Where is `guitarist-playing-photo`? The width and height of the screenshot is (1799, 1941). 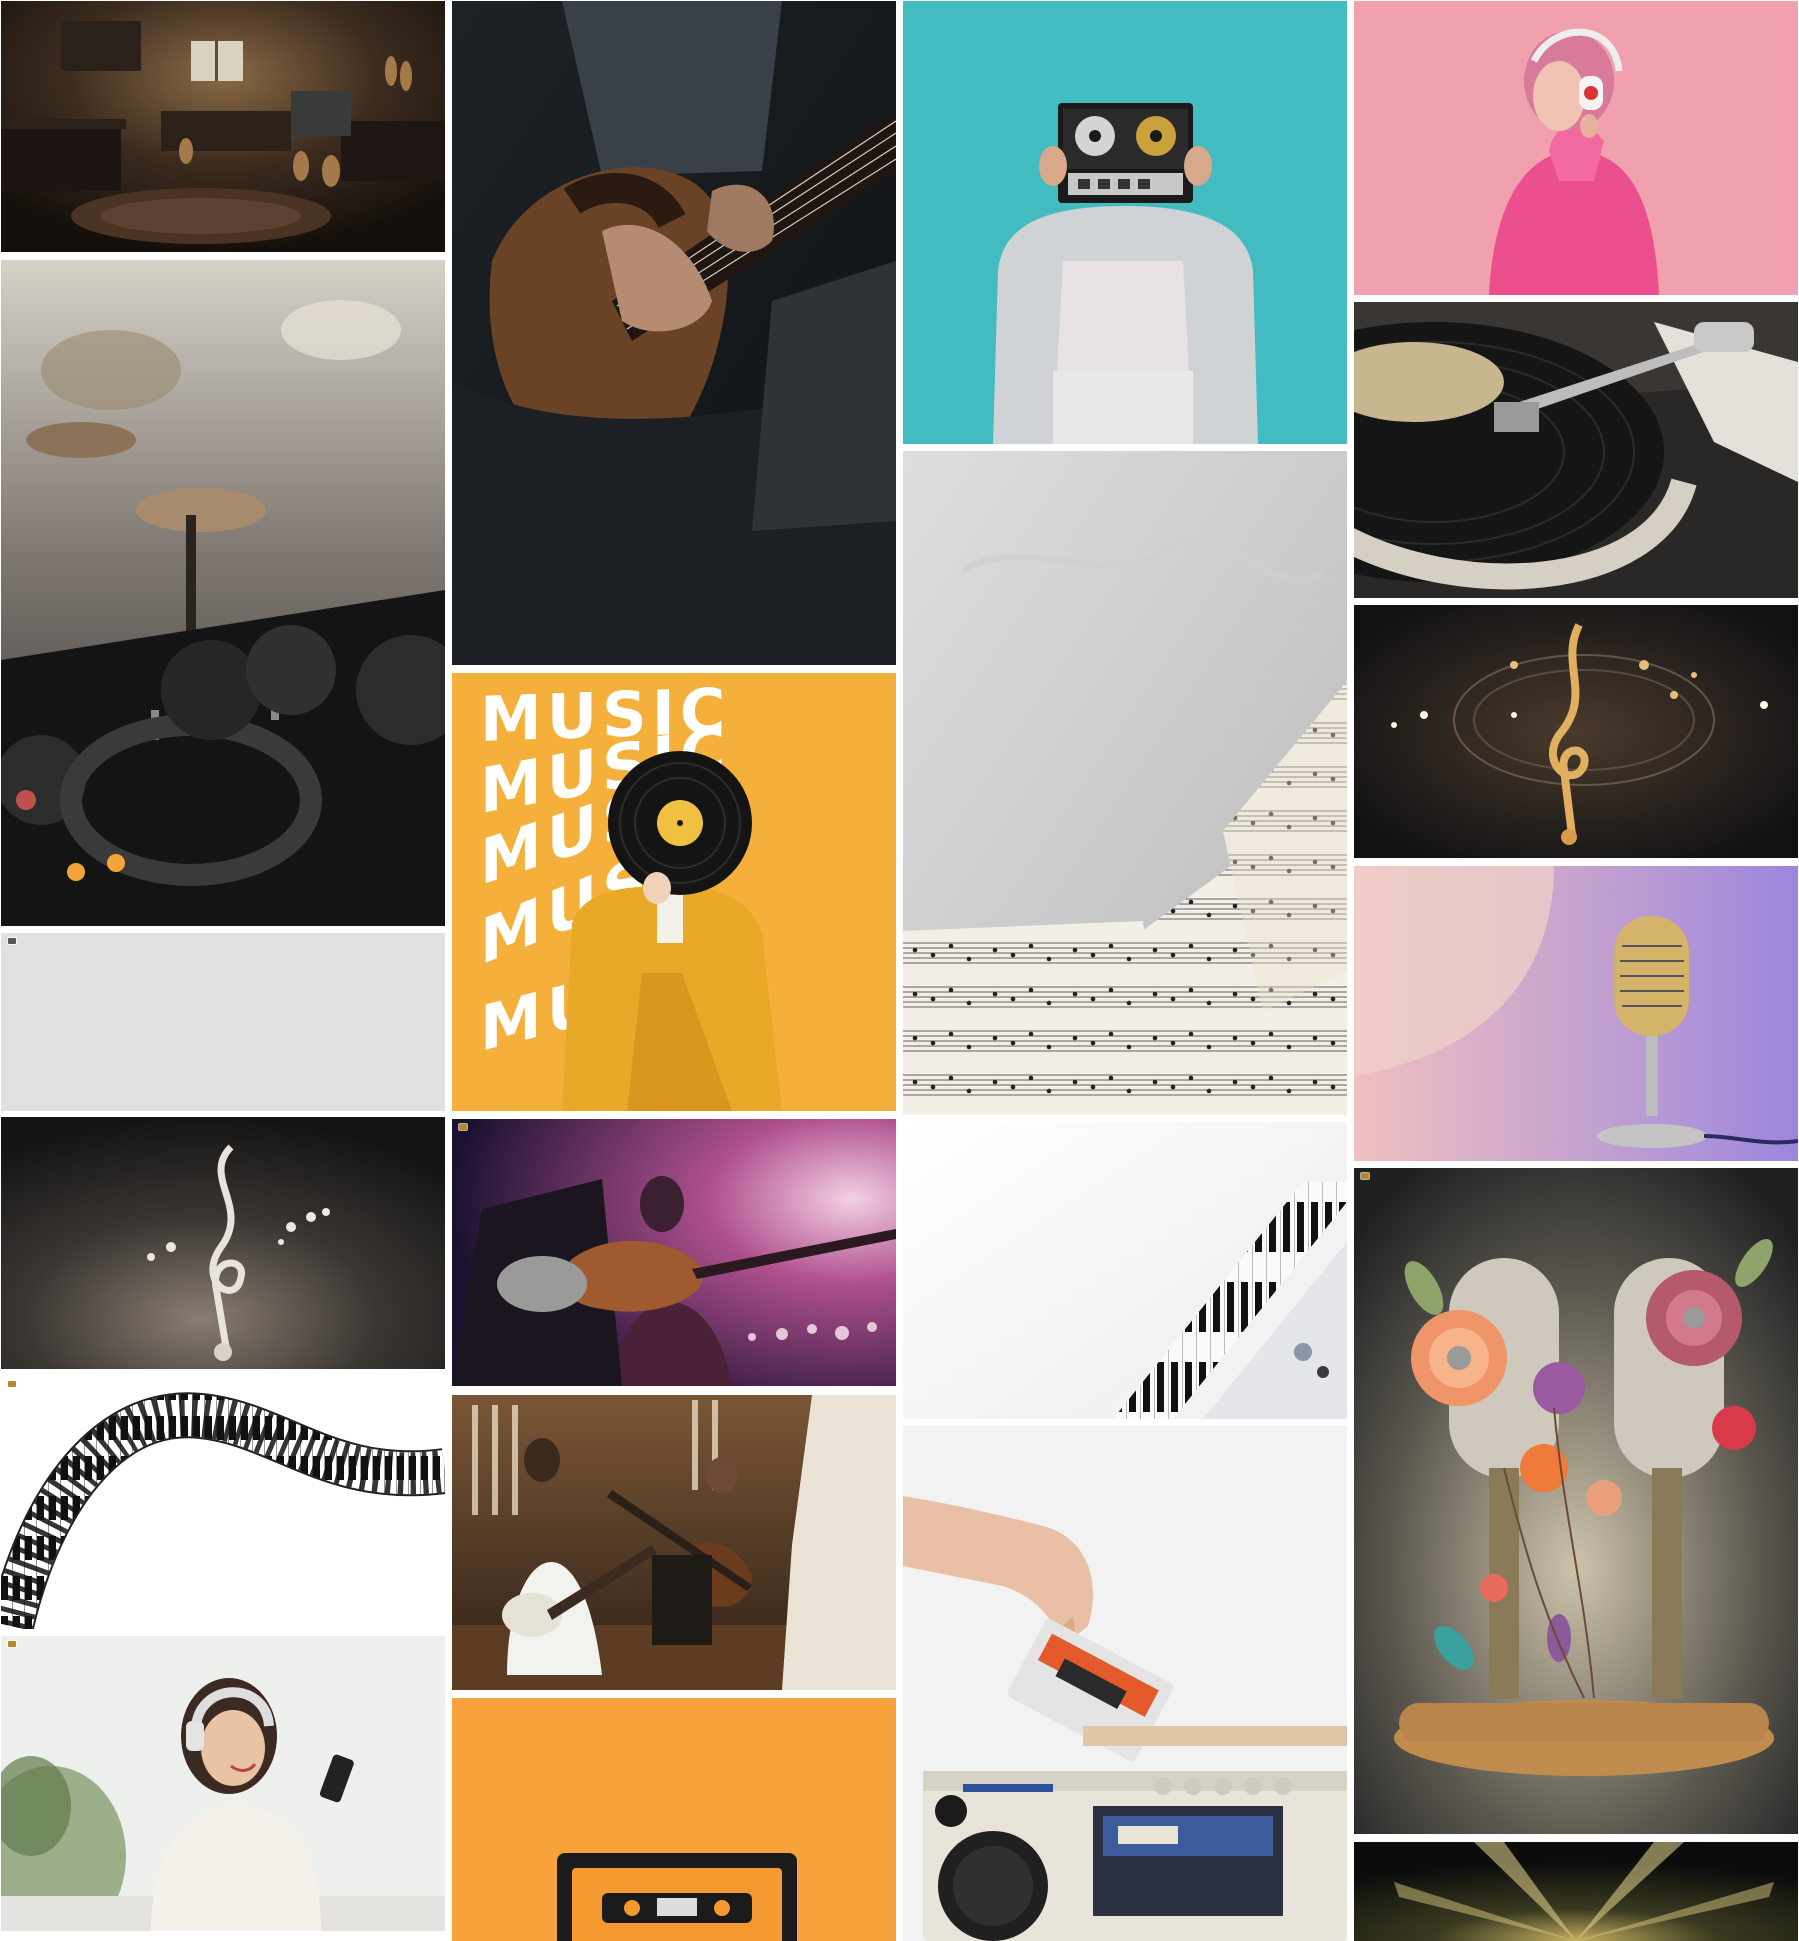 guitarist-playing-photo is located at coordinates (674, 333).